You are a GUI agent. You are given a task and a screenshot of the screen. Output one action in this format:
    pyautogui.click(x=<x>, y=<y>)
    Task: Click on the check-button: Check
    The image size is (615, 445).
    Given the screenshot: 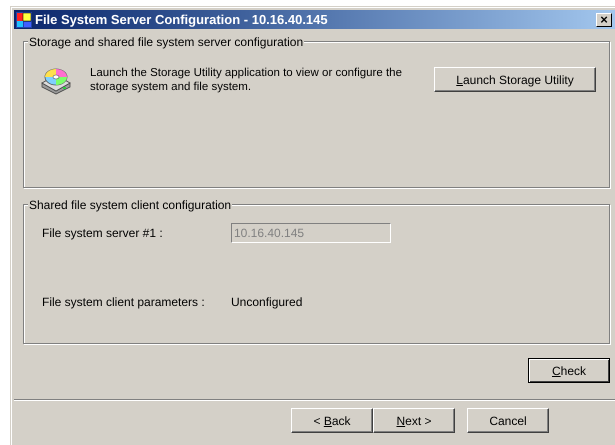 What is the action you would take?
    pyautogui.click(x=569, y=370)
    